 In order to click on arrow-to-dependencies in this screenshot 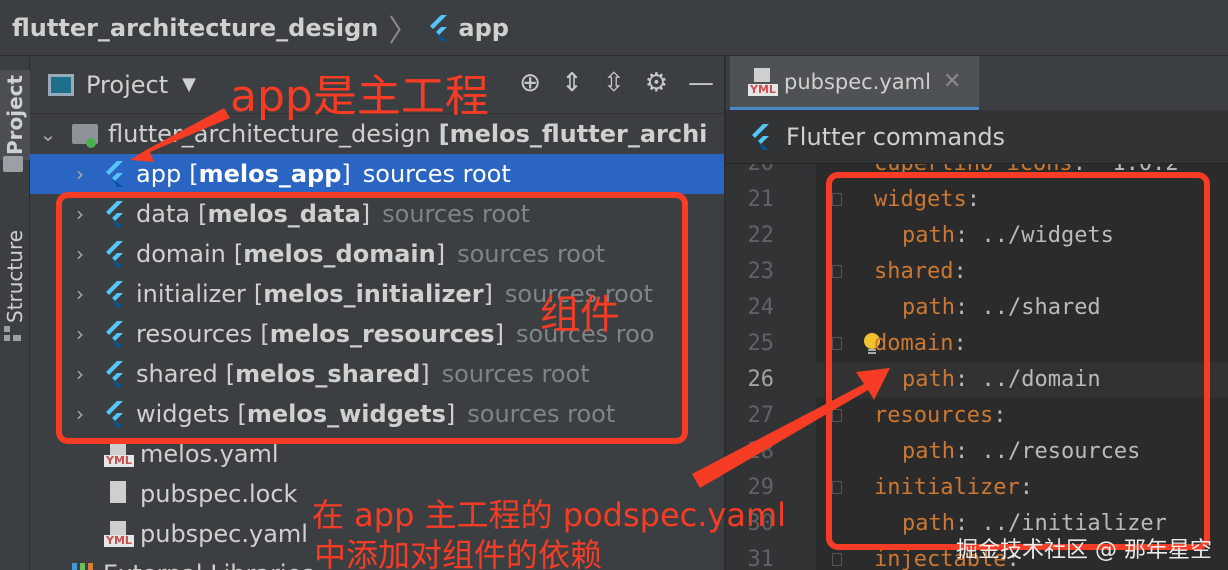, I will do `click(791, 428)`.